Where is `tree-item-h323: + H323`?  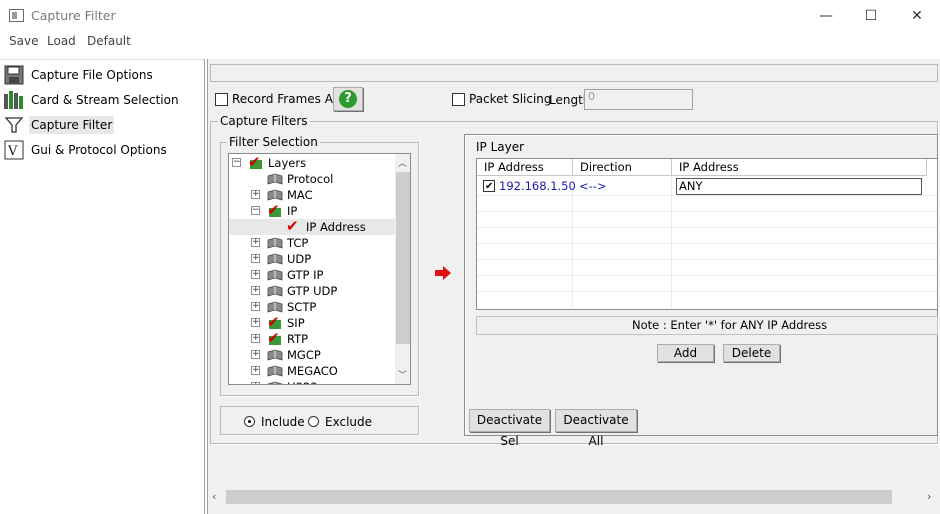
tree-item-h323: + H323 is located at coordinates (312, 381).